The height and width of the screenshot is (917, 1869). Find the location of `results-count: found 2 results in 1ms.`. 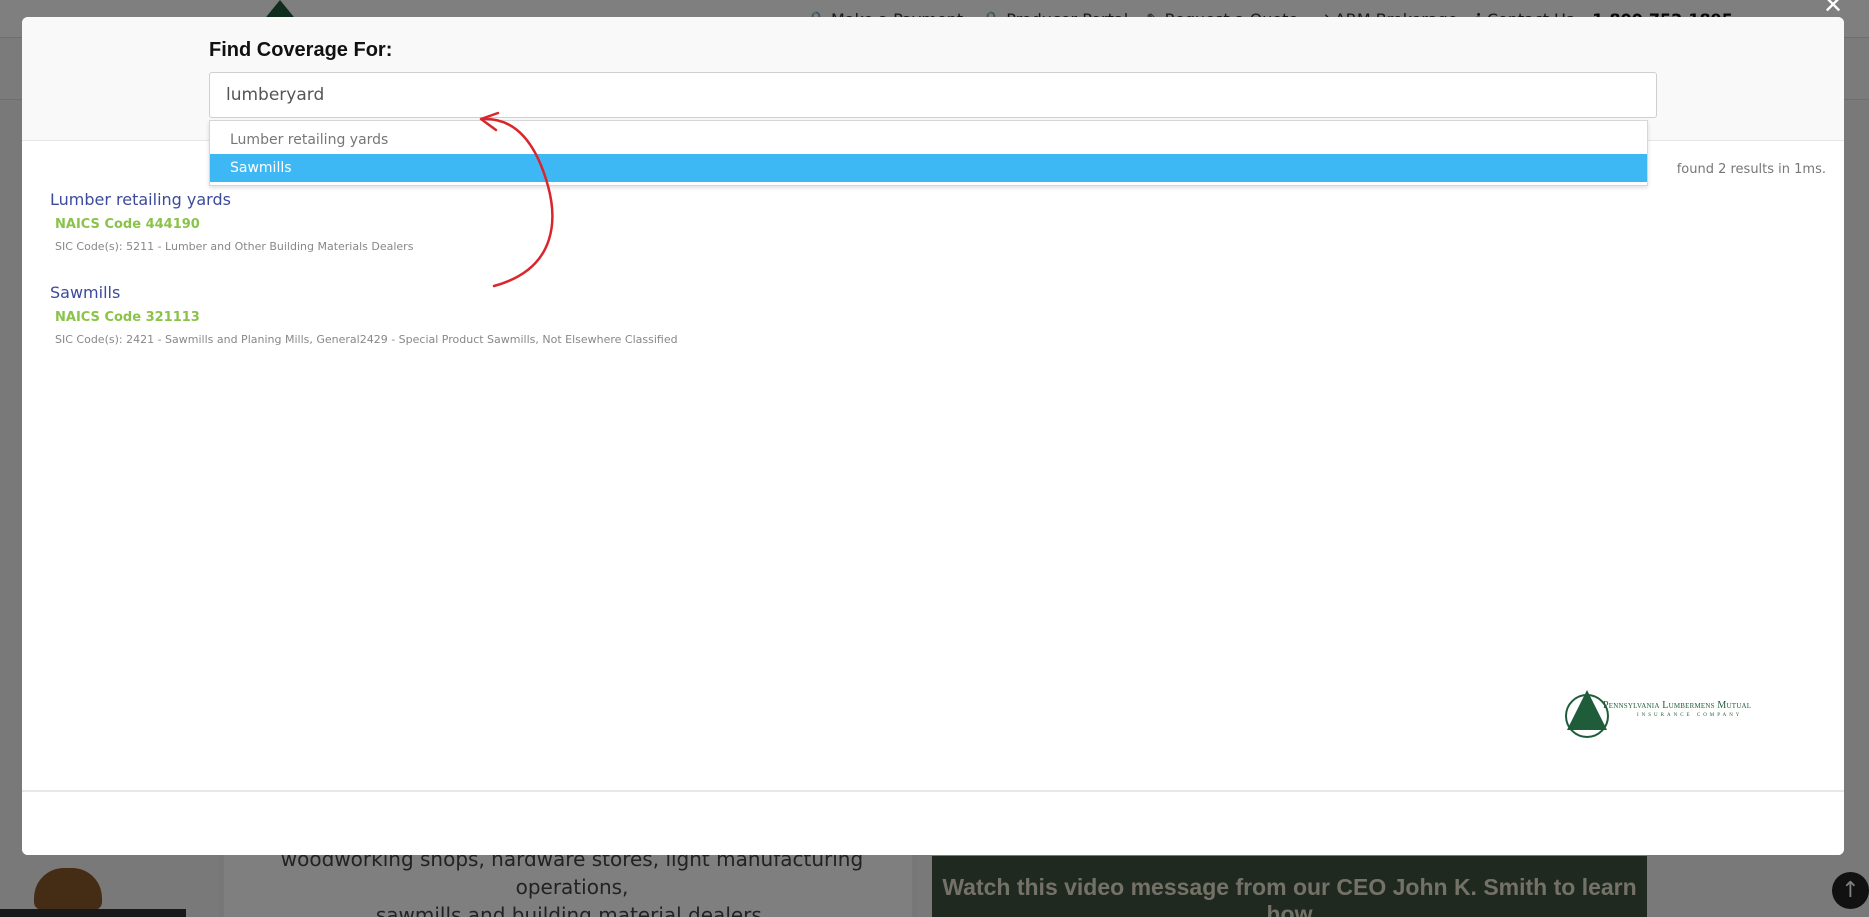

results-count: found 2 results in 1ms. is located at coordinates (1751, 169).